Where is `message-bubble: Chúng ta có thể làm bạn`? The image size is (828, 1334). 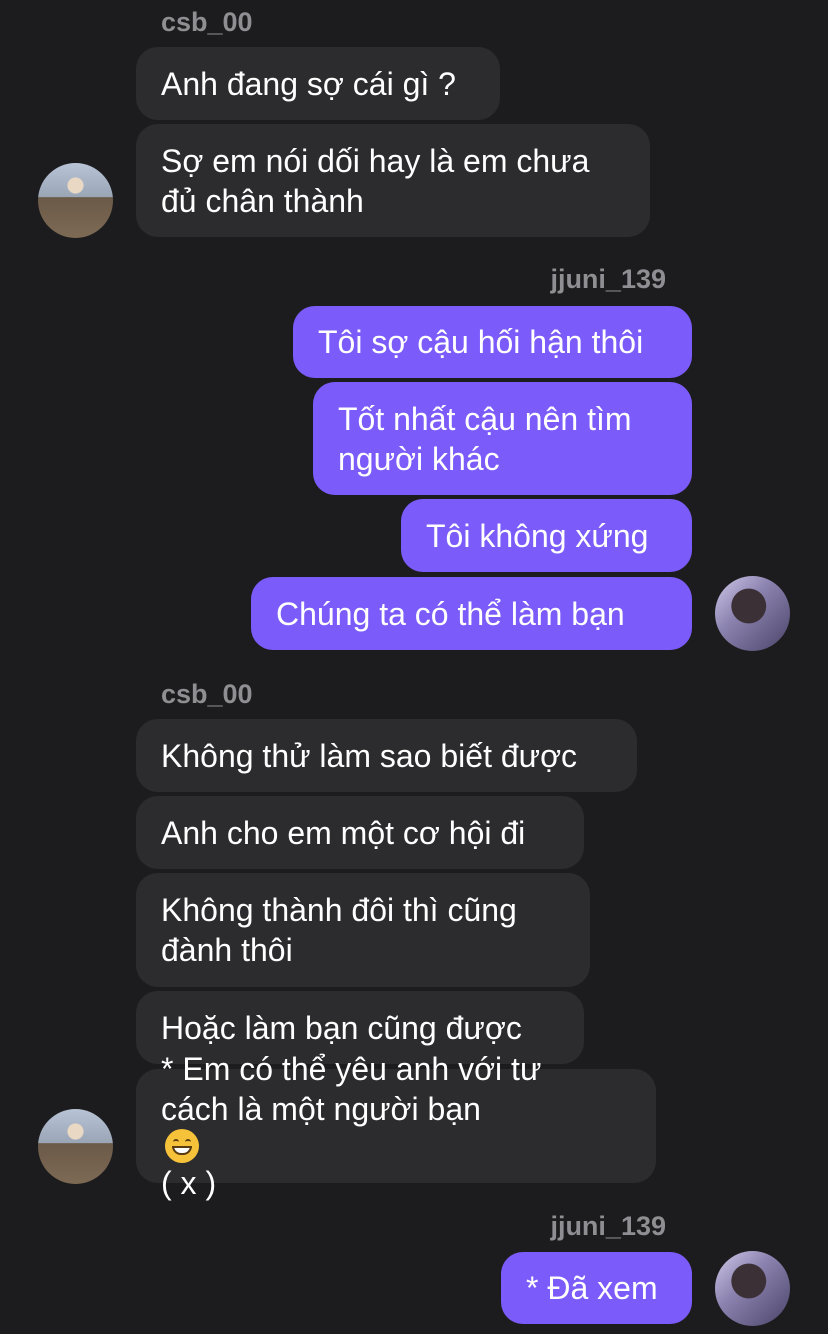 message-bubble: Chúng ta có thể làm bạn is located at coordinates (471, 613).